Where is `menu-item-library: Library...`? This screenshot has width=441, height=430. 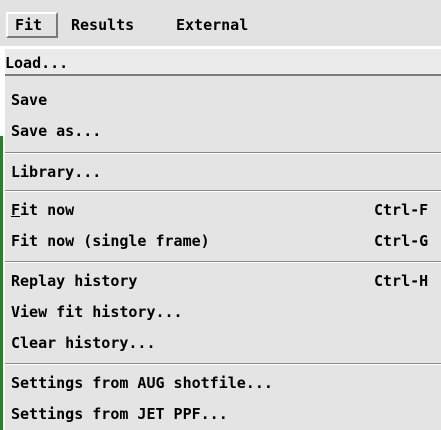
menu-item-library: Library... is located at coordinates (226, 172).